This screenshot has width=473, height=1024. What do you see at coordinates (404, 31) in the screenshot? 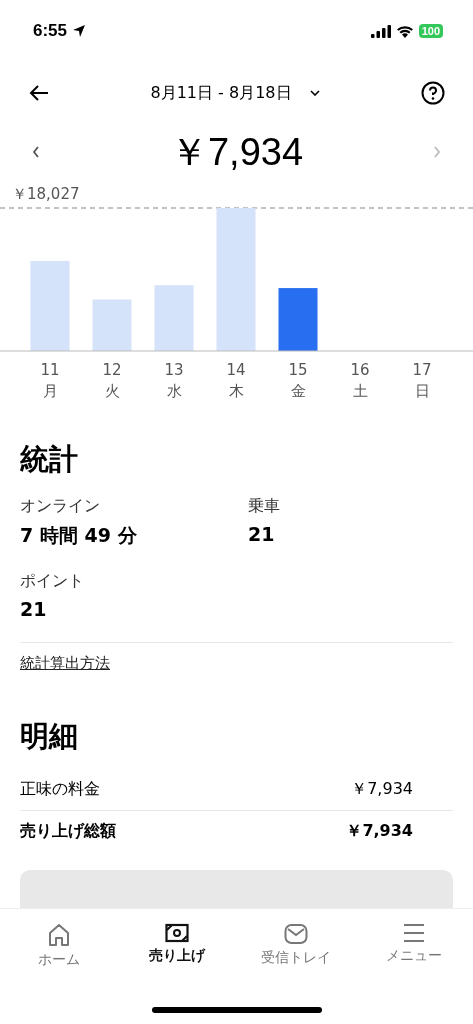
I see `wifi-icon` at bounding box center [404, 31].